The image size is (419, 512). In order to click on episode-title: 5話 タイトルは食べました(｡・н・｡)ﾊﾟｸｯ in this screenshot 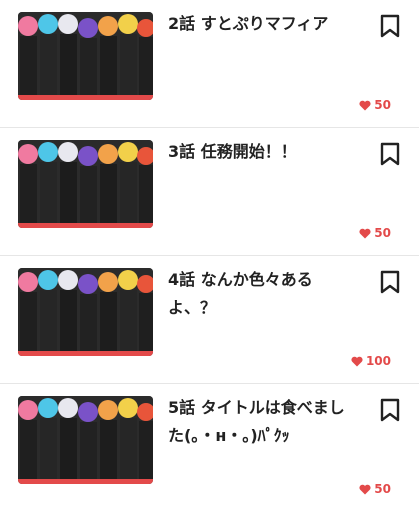, I will do `click(258, 422)`.